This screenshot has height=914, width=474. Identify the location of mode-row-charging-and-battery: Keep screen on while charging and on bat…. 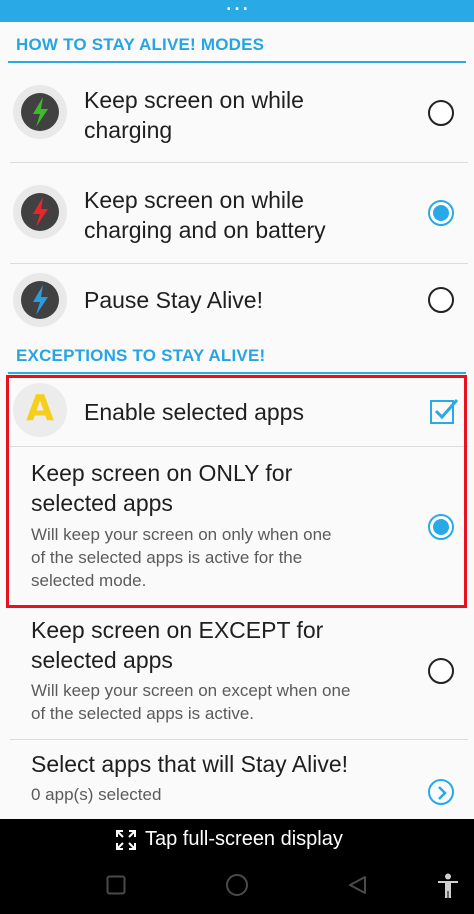
(234, 213).